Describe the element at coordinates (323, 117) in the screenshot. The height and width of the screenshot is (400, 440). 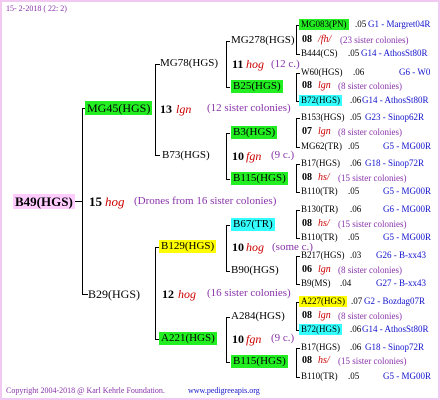
I see `g4-node-5: B153(HGS)` at that location.